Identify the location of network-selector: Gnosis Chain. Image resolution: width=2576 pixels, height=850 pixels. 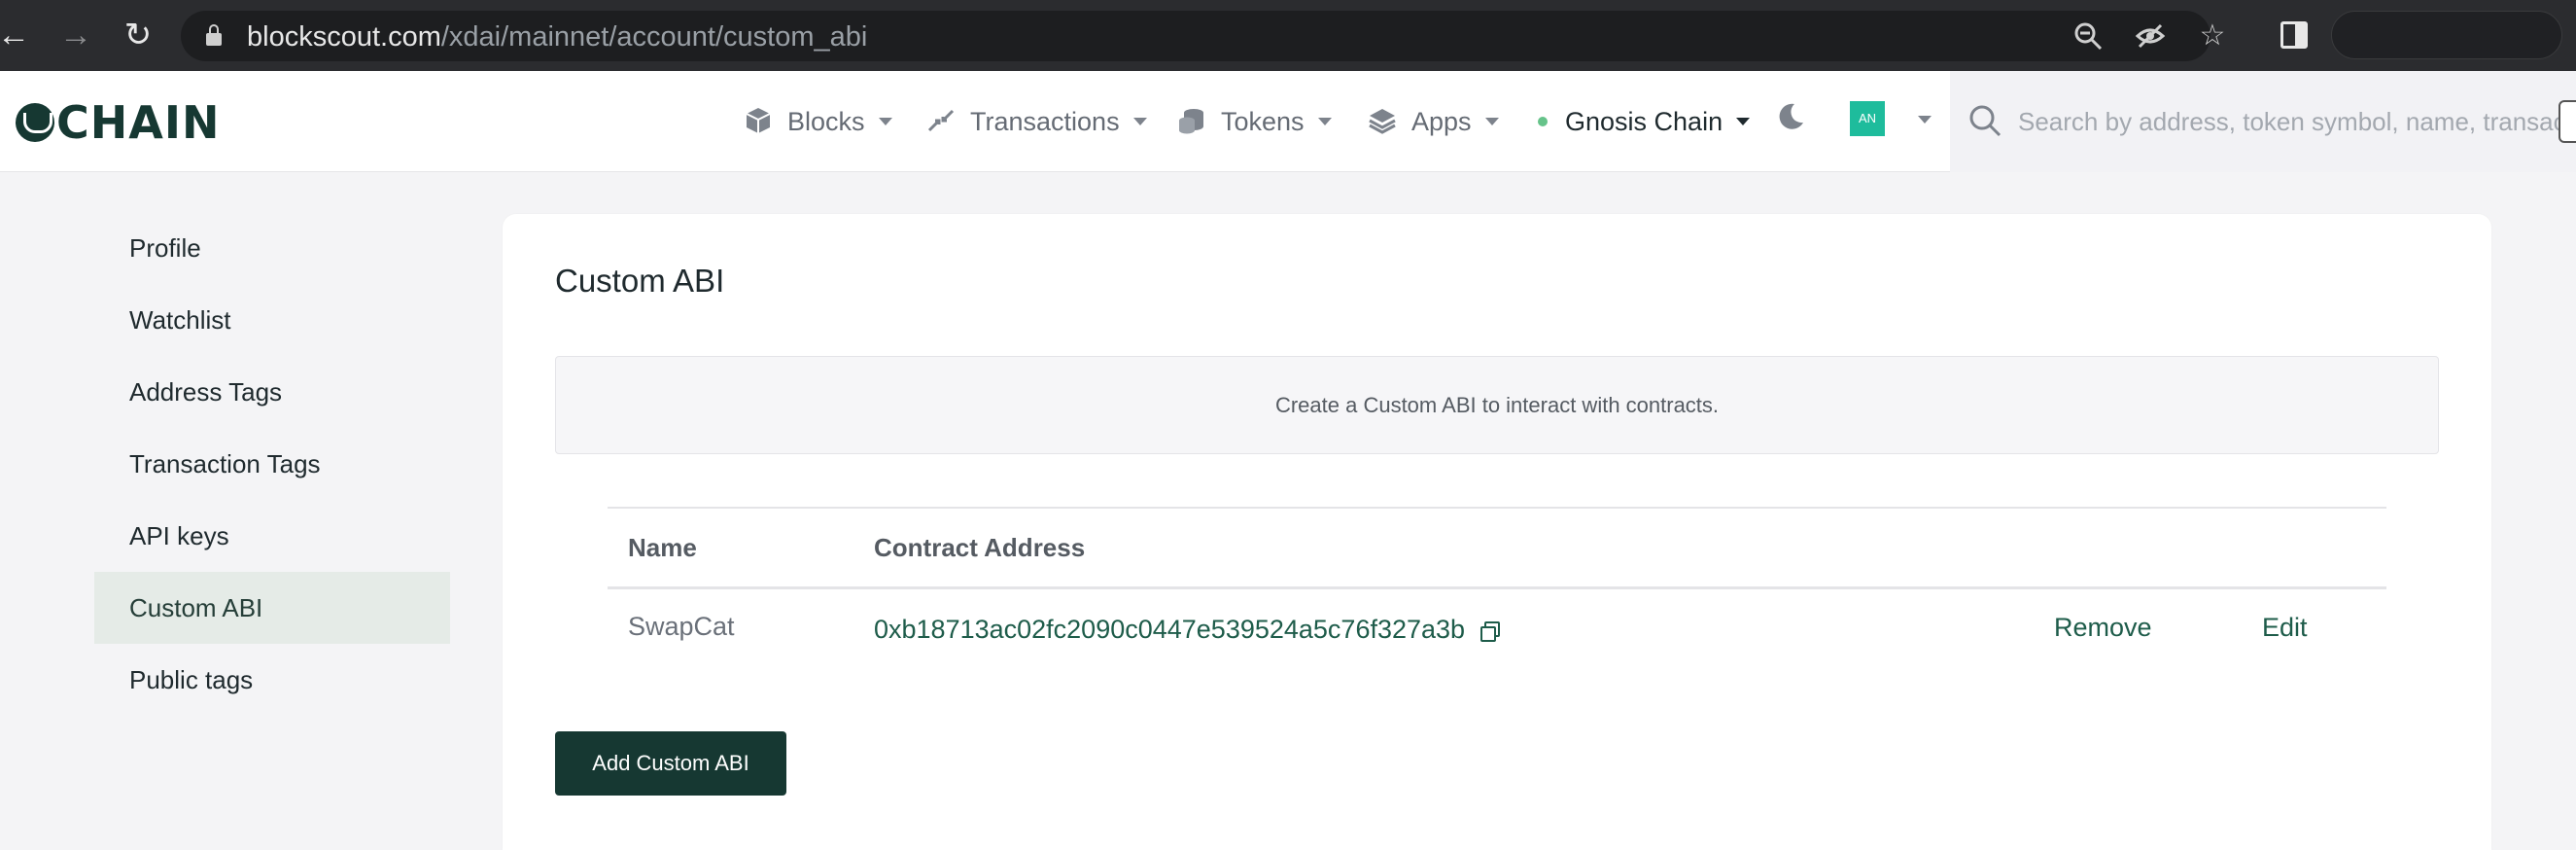
(1644, 121).